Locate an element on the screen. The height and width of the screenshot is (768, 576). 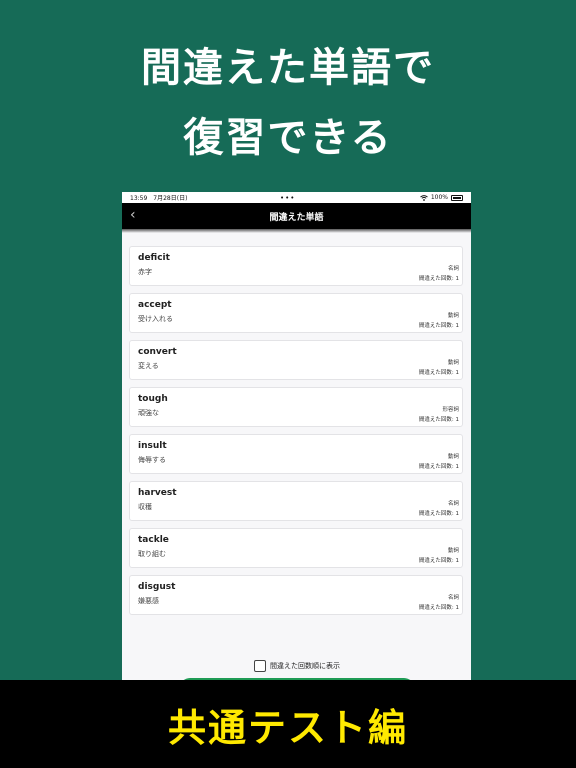
status-right: 100% is located at coordinates (441, 197).